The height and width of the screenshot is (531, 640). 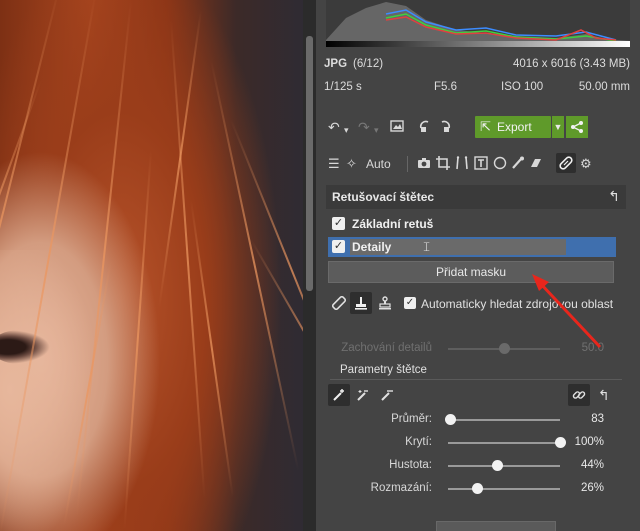 What do you see at coordinates (378, 164) in the screenshot?
I see `auto-button: Auto` at bounding box center [378, 164].